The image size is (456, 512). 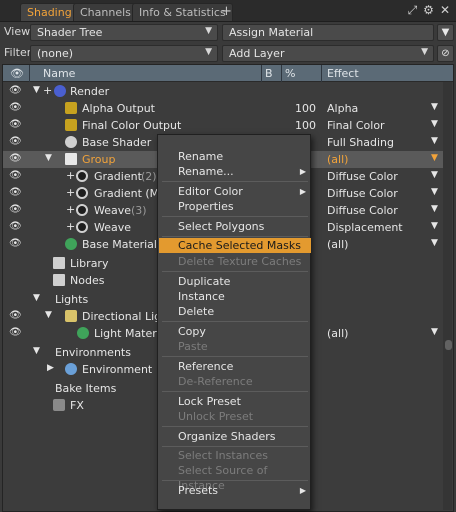 What do you see at coordinates (235, 226) in the screenshot?
I see `menu-item-select-polygons: Select Polygons` at bounding box center [235, 226].